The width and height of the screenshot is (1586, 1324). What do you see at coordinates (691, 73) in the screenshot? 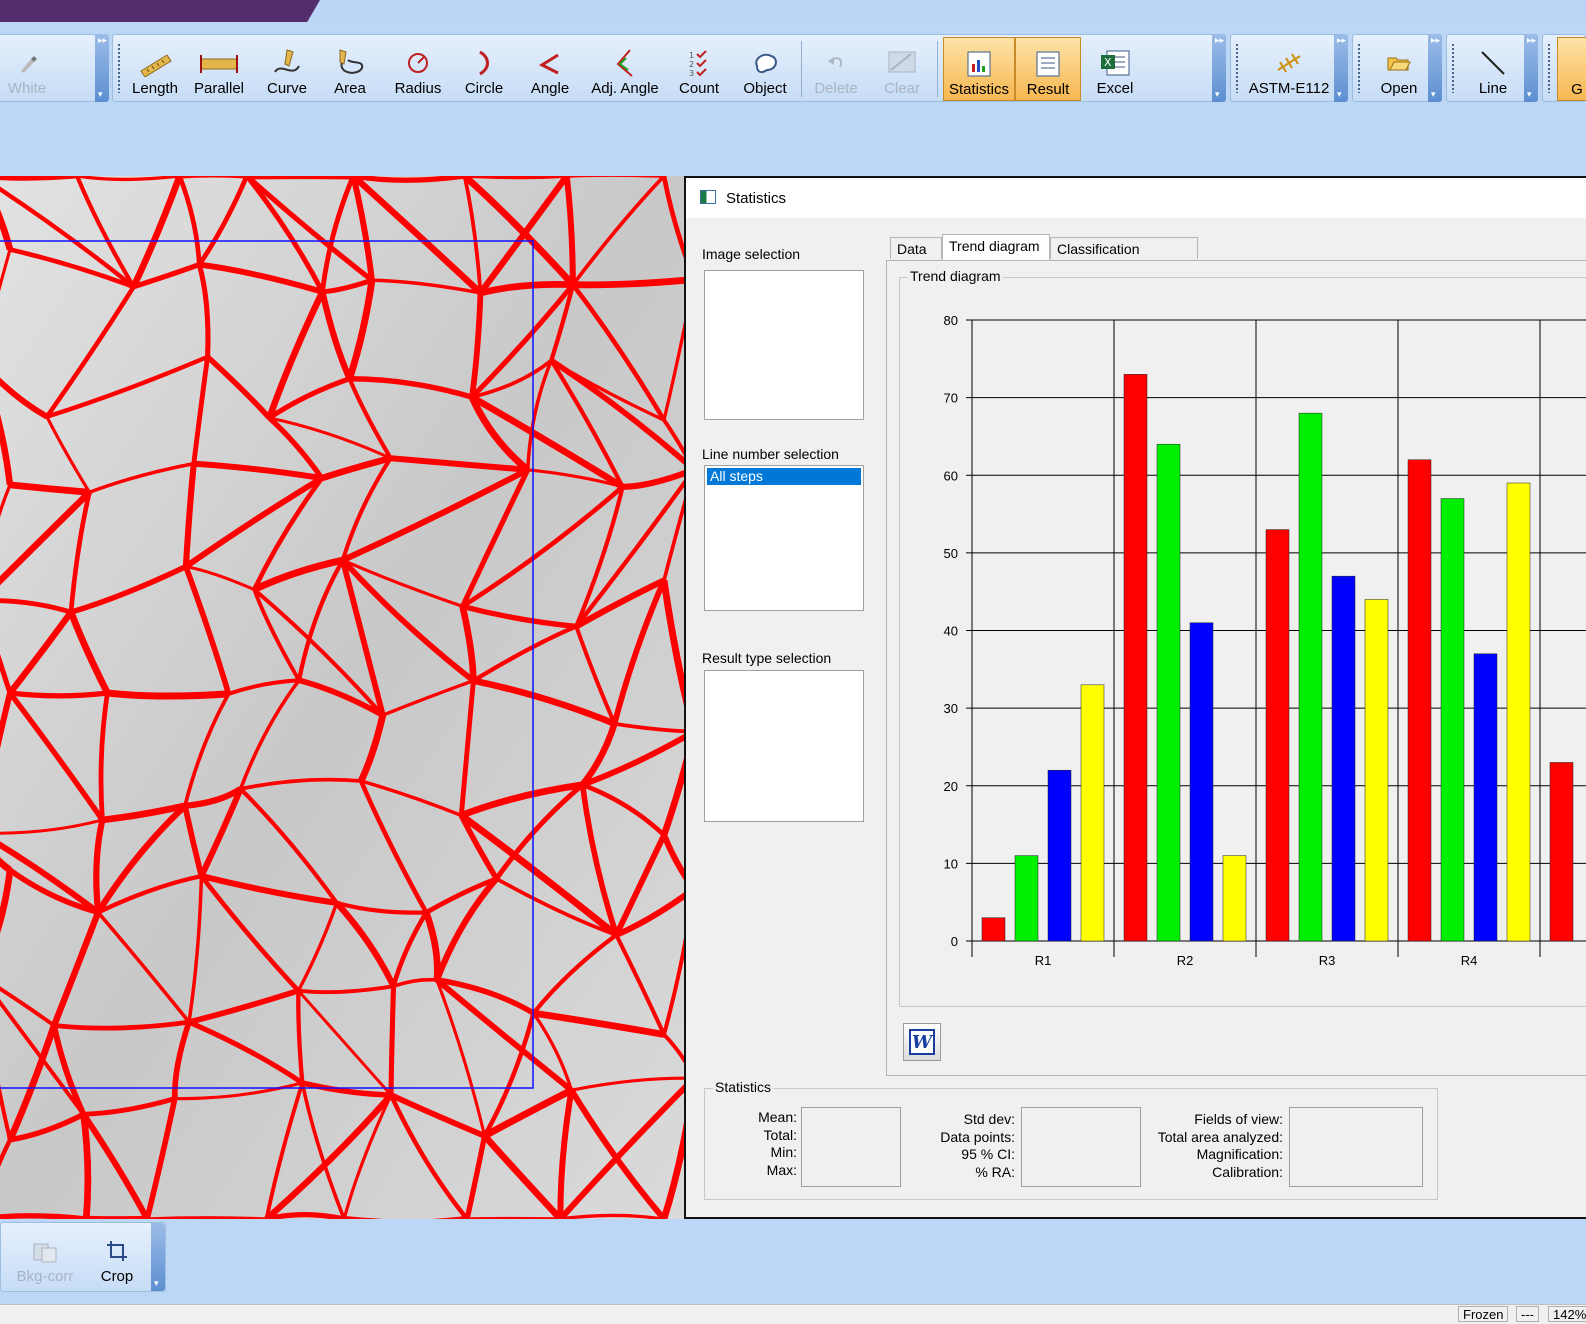
I see `svg-text: 3` at bounding box center [691, 73].